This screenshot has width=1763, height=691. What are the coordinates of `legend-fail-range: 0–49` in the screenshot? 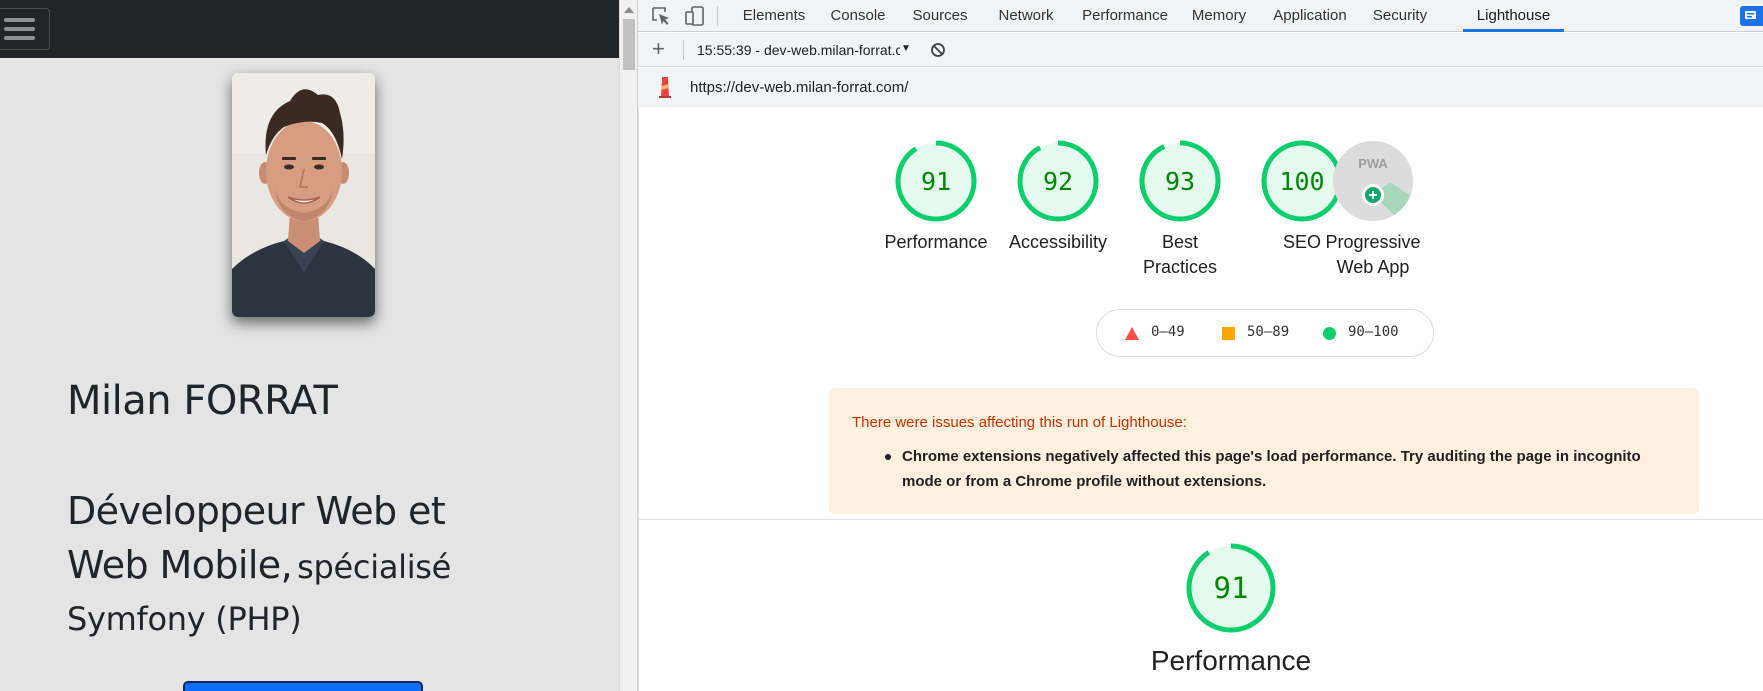 It's located at (1168, 332).